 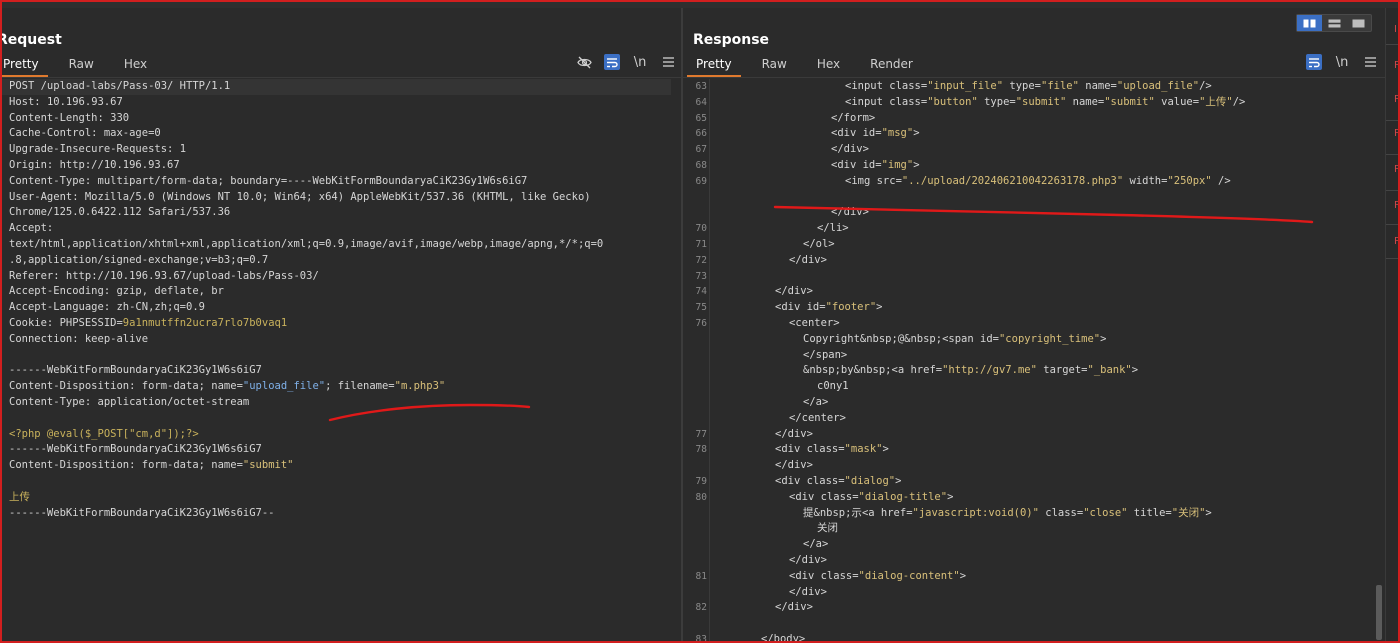 What do you see at coordinates (1028, 308) in the screenshot?
I see `response-line: 75 <div id="footer">` at bounding box center [1028, 308].